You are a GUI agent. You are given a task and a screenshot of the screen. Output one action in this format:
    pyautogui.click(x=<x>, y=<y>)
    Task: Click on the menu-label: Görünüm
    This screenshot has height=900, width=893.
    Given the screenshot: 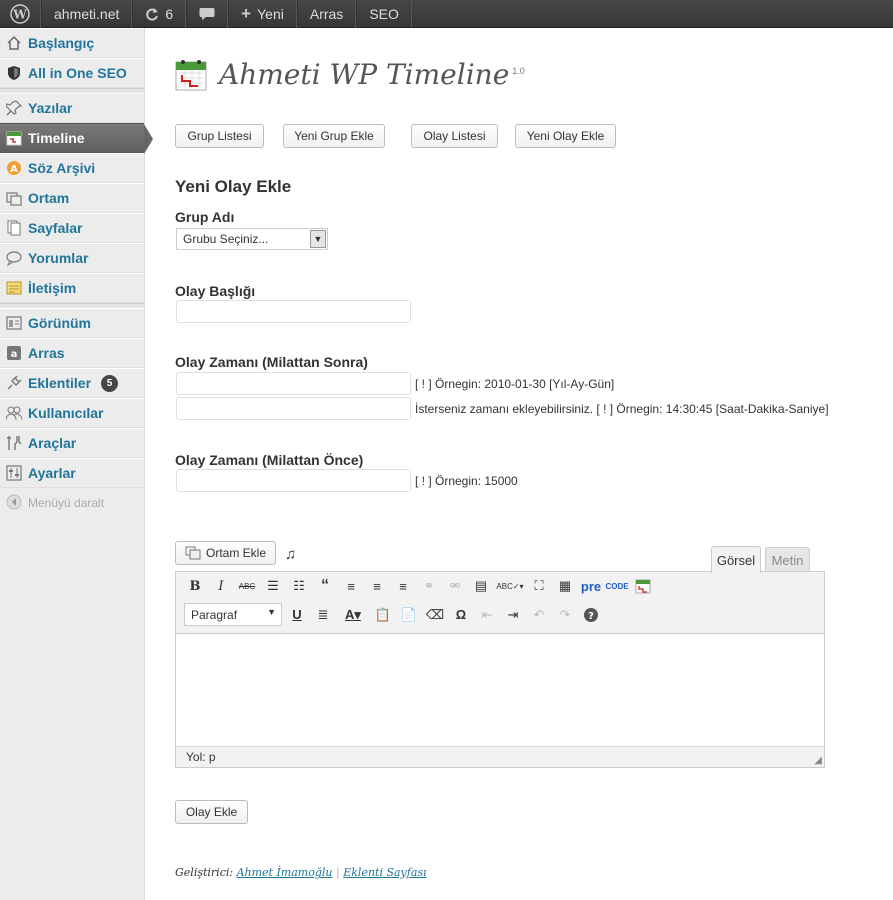 What is the action you would take?
    pyautogui.click(x=59, y=323)
    